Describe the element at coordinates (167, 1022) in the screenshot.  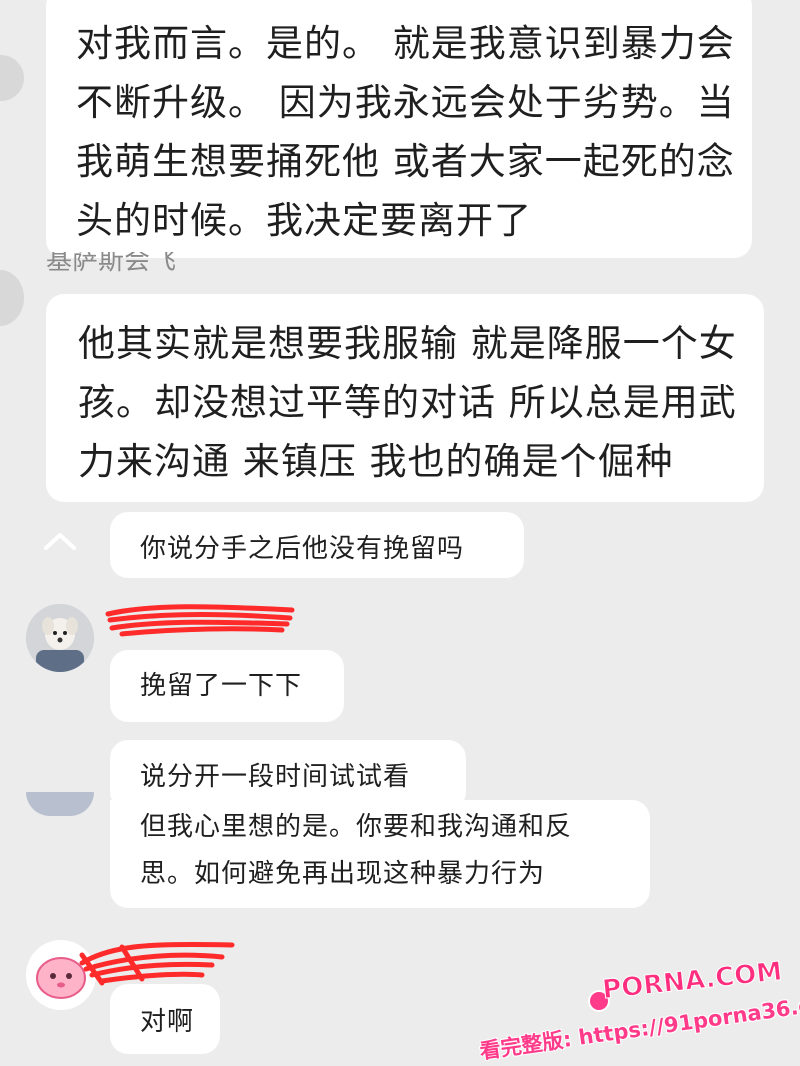
I see `message-text: 对啊` at that location.